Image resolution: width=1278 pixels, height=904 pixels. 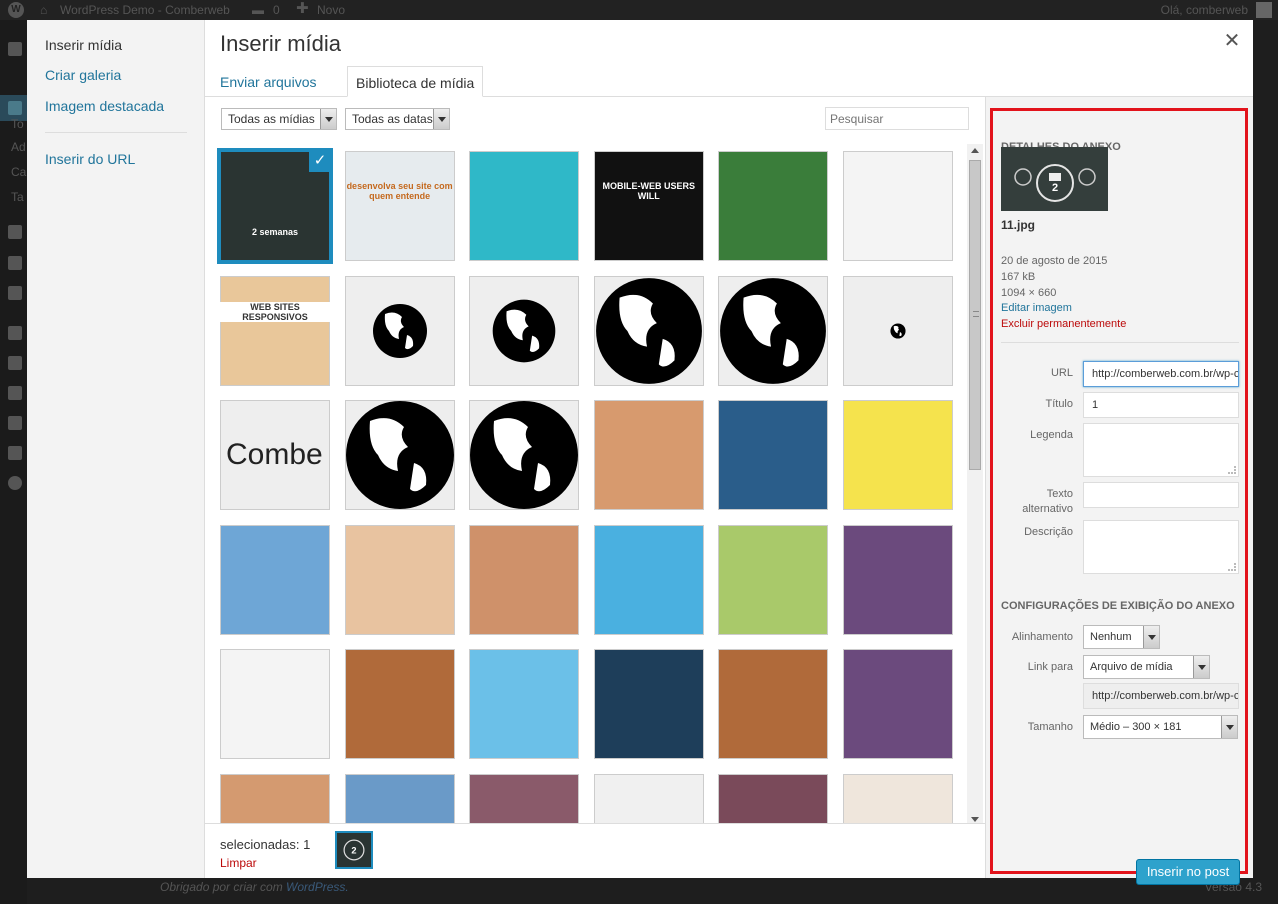 I want to click on search-input, so click(x=897, y=118).